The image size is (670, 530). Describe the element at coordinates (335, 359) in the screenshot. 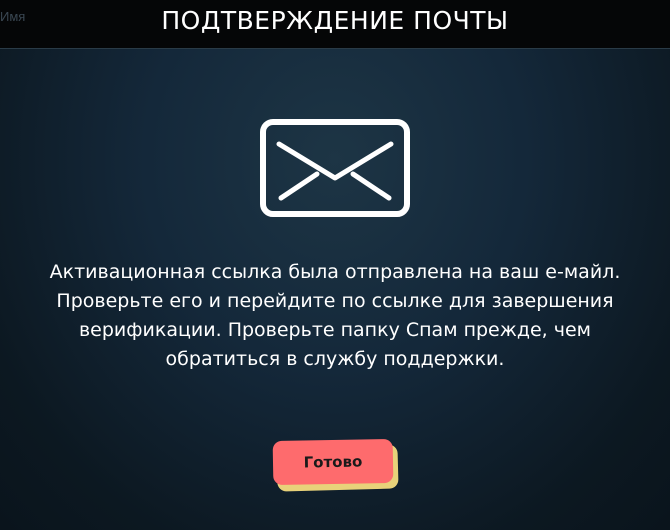

I see `message-line: обратиться в службу поддержки.` at that location.